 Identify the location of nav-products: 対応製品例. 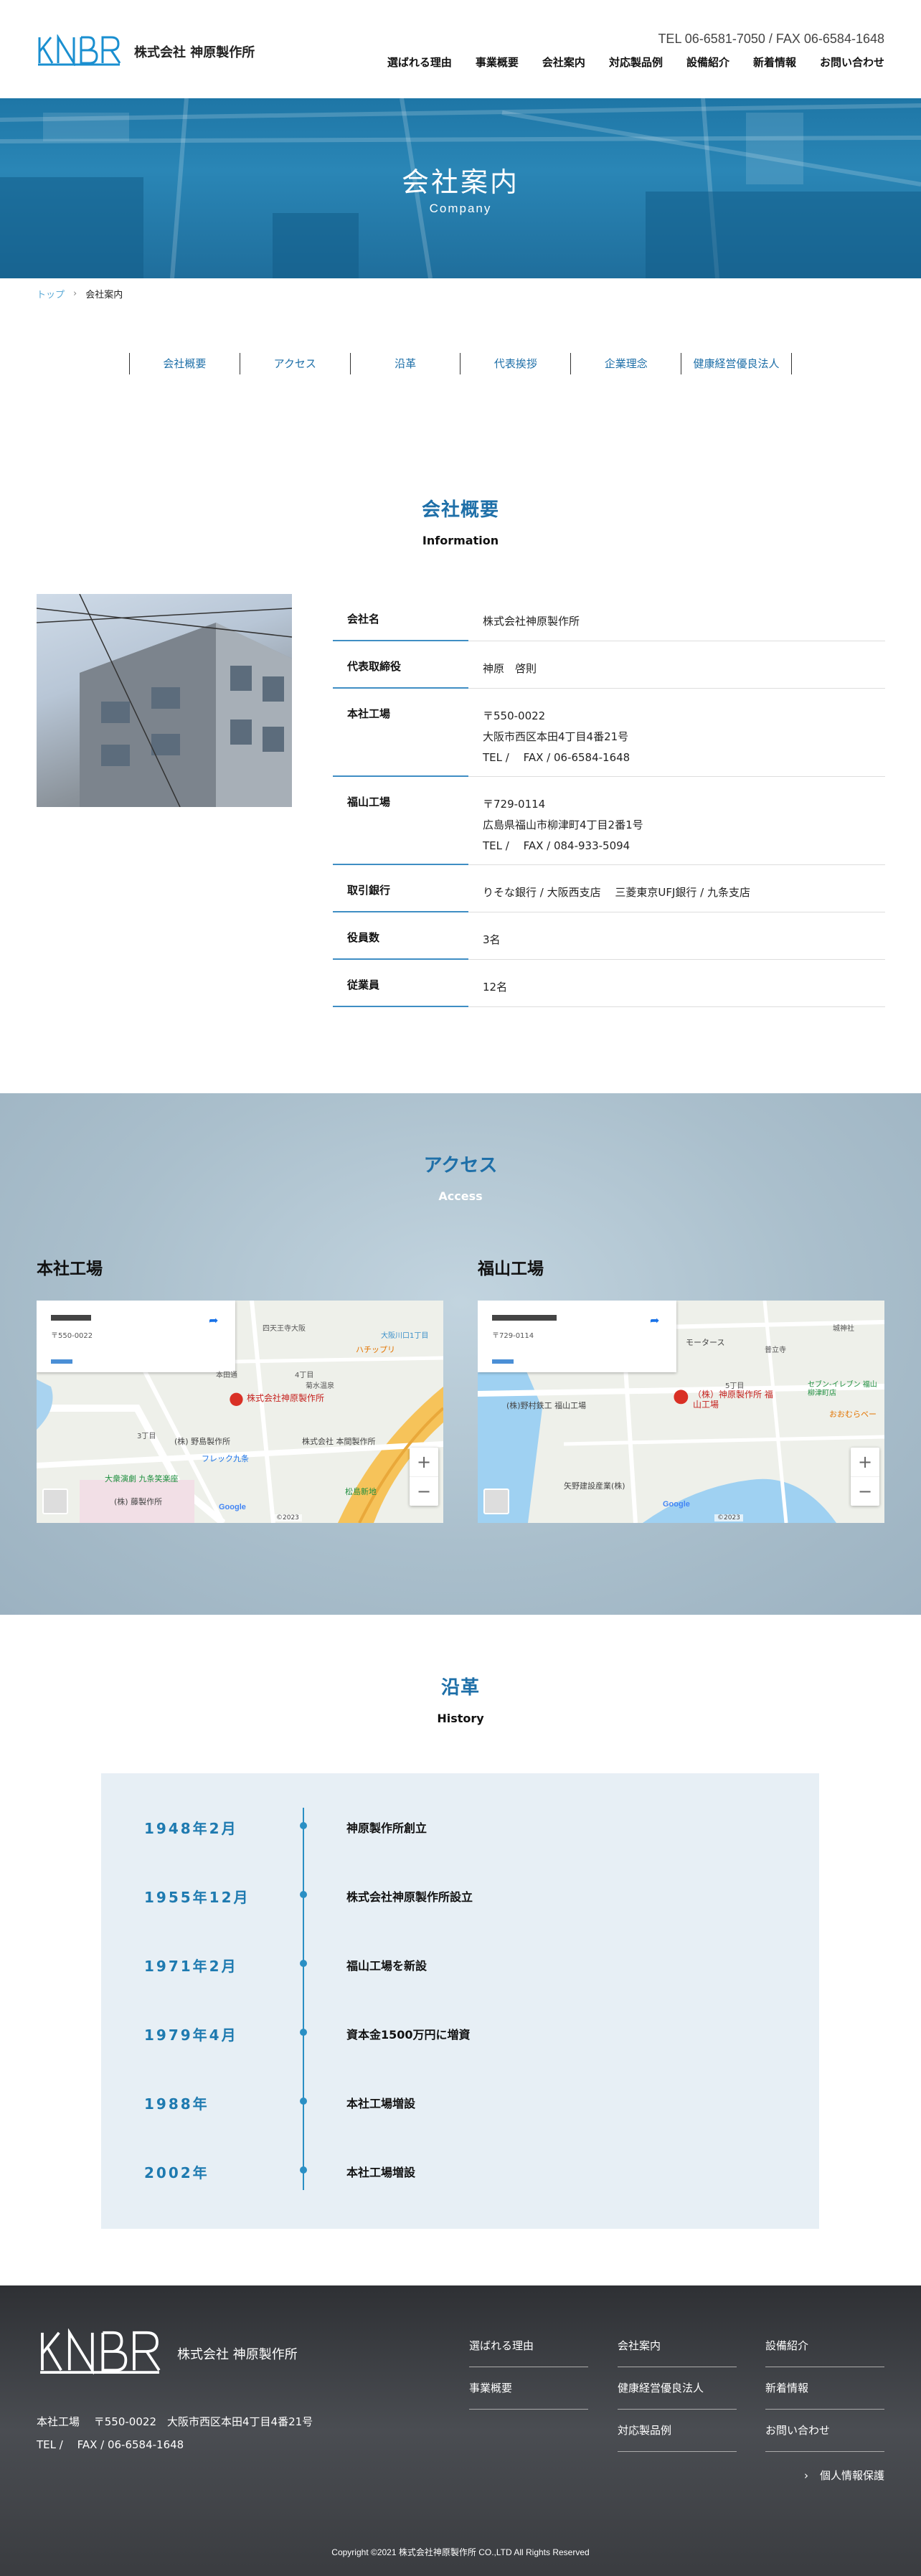
(636, 62).